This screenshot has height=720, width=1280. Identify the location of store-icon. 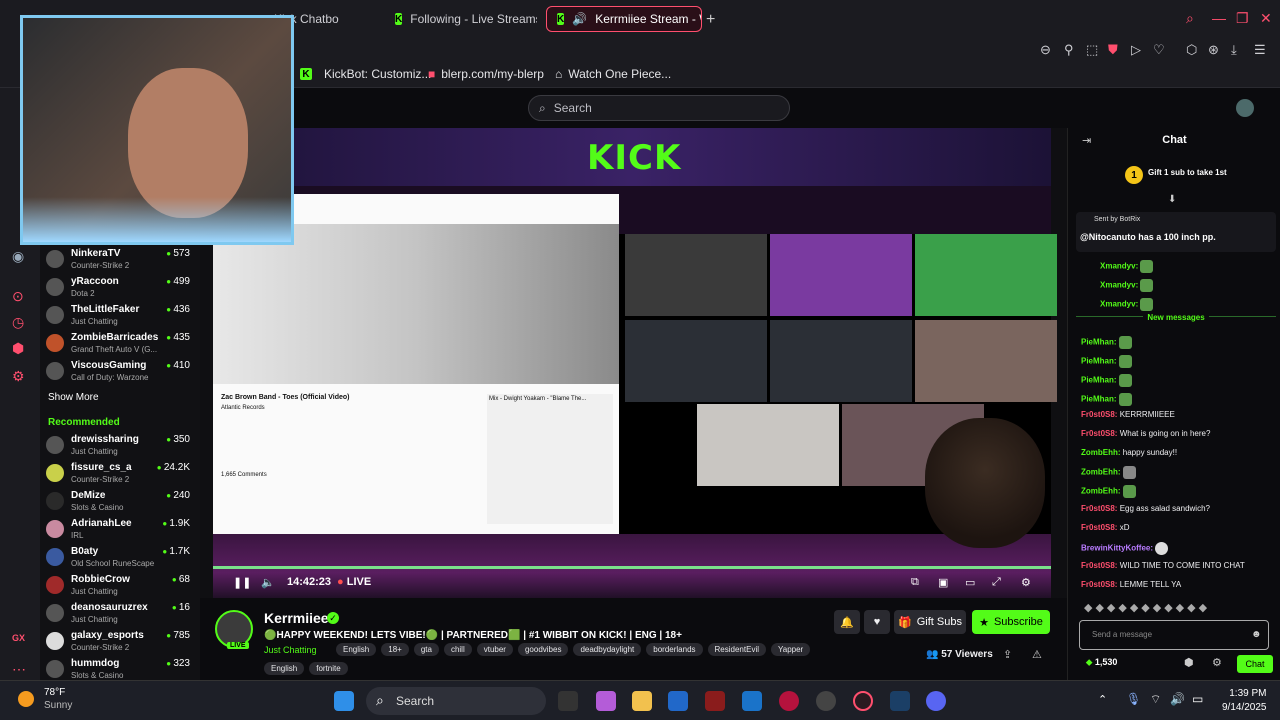
(678, 701).